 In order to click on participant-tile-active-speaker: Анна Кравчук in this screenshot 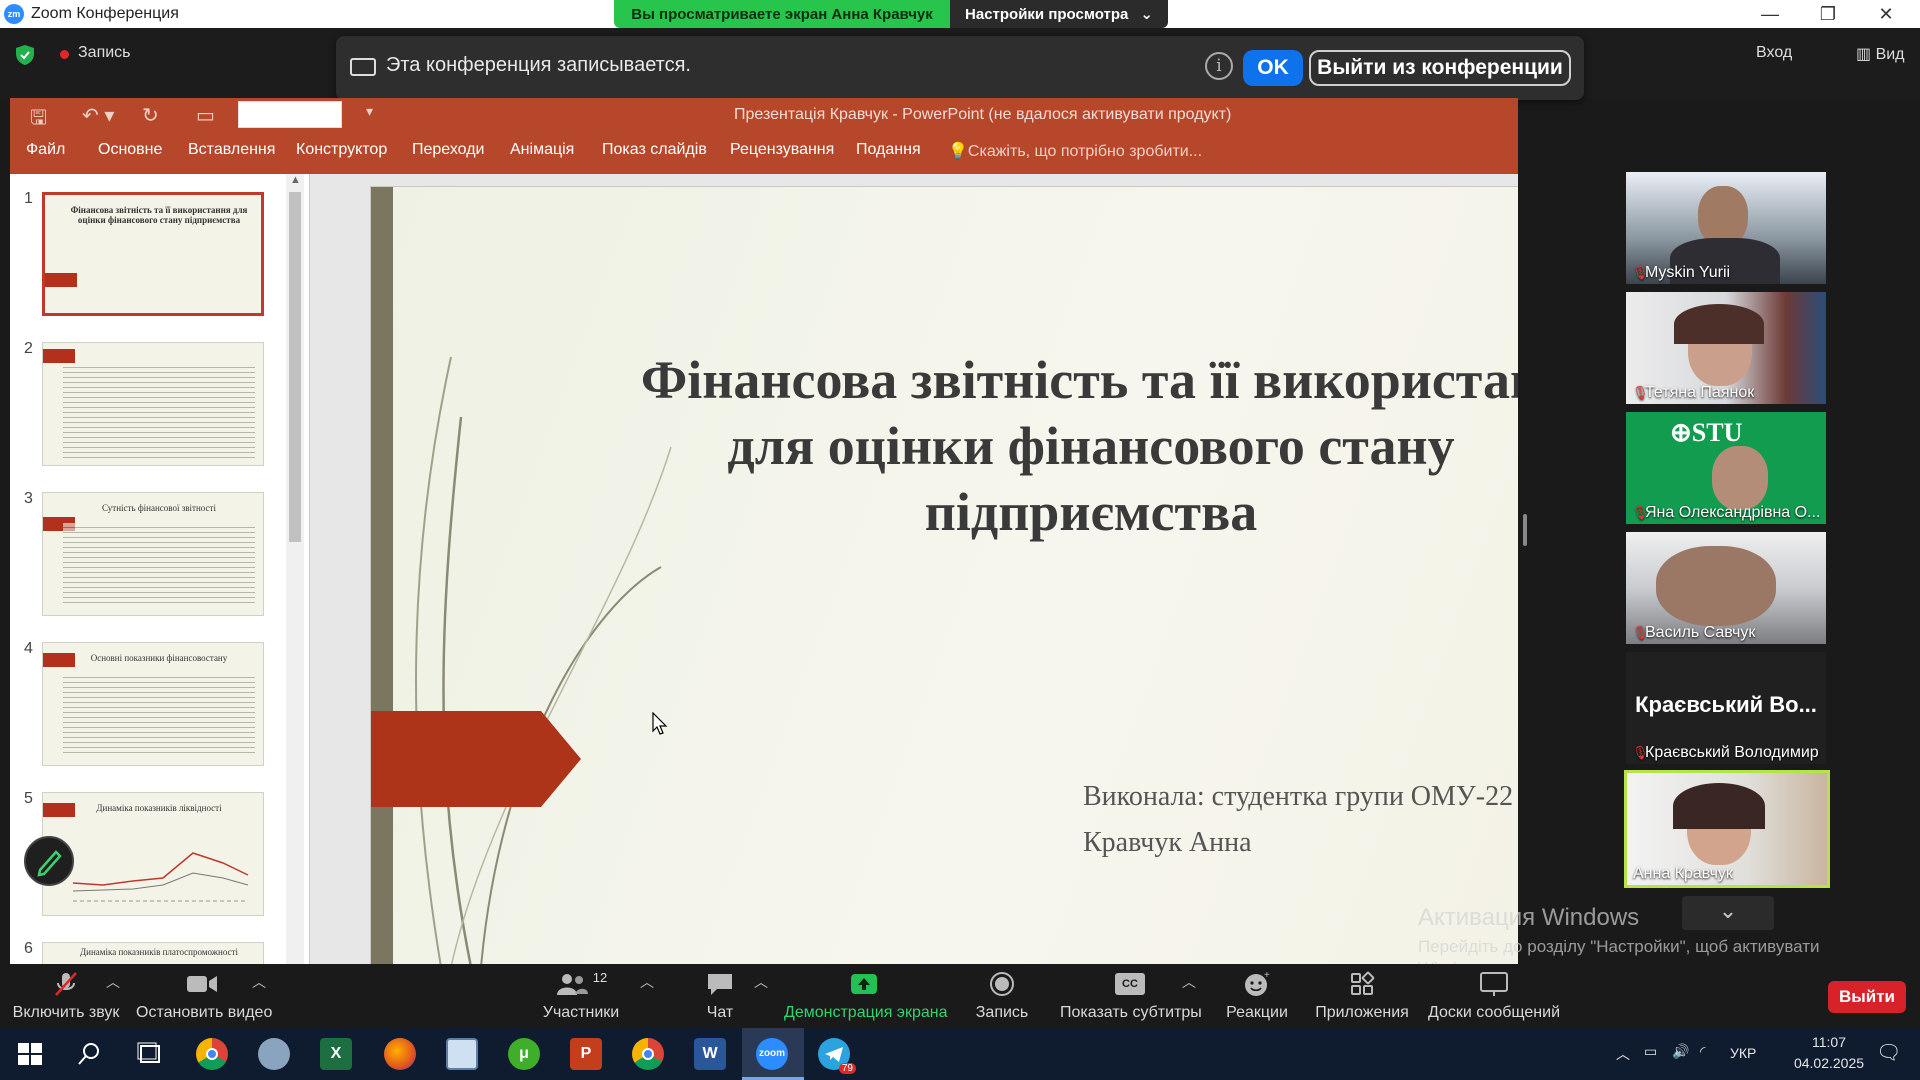, I will do `click(1727, 829)`.